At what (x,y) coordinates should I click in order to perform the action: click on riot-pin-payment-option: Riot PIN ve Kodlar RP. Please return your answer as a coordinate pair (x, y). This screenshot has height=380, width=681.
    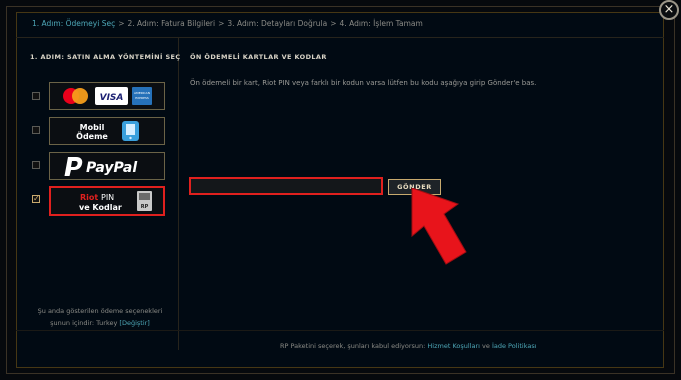
    Looking at the image, I should click on (107, 201).